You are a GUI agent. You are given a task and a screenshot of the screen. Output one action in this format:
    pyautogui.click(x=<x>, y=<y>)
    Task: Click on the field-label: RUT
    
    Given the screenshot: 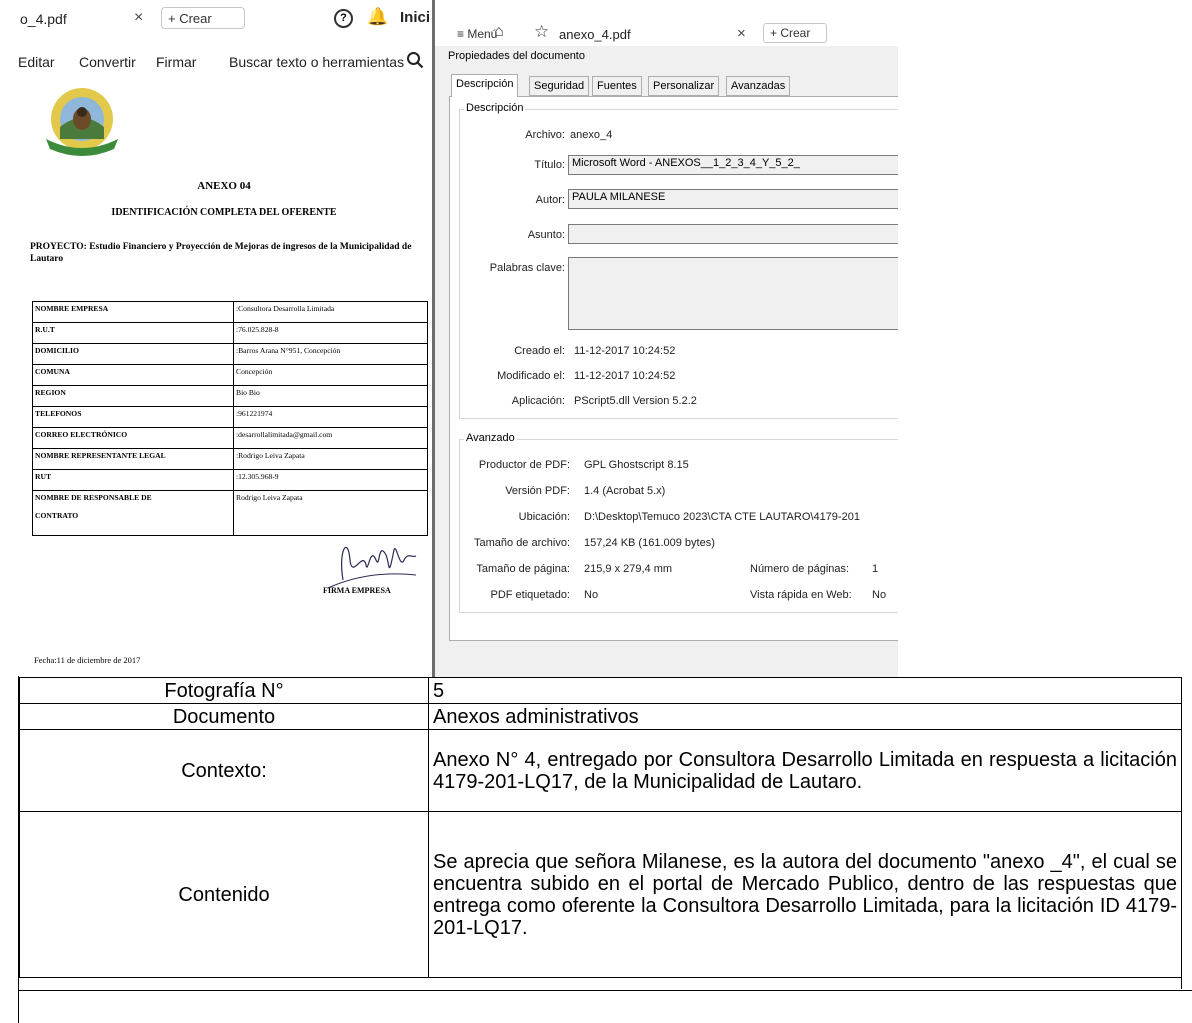 What is the action you would take?
    pyautogui.click(x=133, y=480)
    